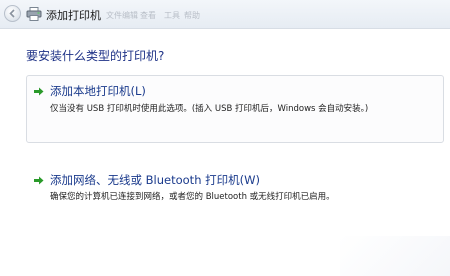  I want to click on add-local-printer-link: 添加本地打印机(L), so click(98, 91).